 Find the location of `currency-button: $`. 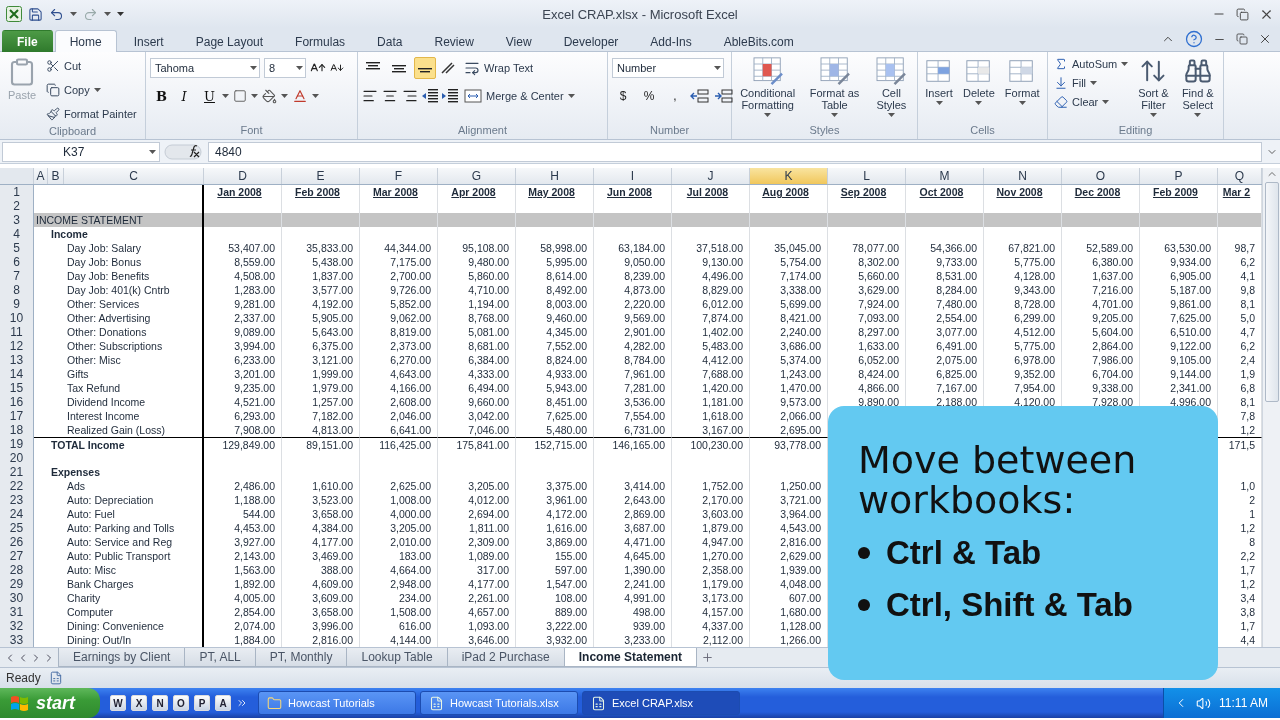

currency-button: $ is located at coordinates (623, 96).